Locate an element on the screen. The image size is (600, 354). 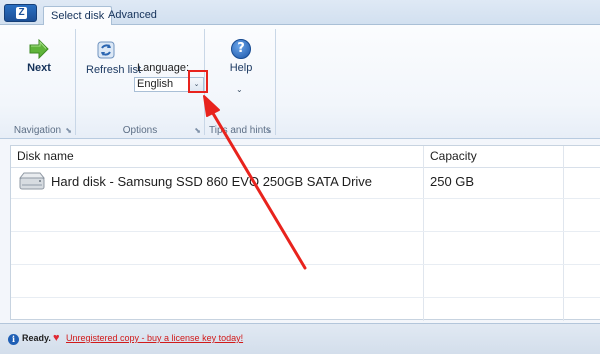
heart-icon: ♥ is located at coordinates (56, 338).